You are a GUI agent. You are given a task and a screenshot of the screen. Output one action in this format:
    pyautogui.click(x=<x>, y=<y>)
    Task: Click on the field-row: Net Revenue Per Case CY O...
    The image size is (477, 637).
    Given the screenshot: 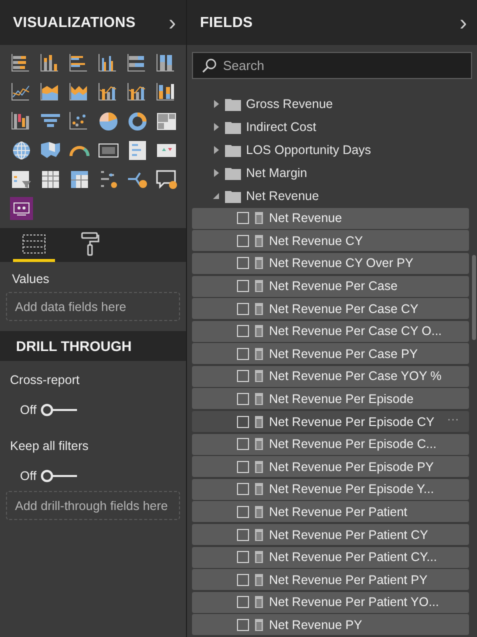 What is the action you would take?
    pyautogui.click(x=330, y=331)
    